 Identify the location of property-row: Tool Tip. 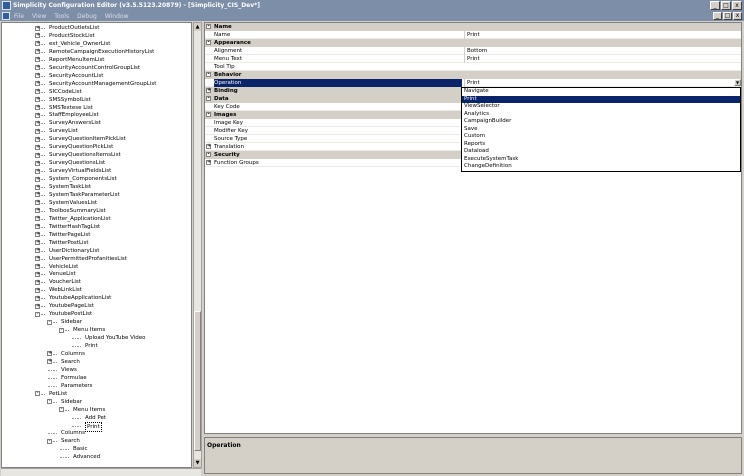
(473, 67).